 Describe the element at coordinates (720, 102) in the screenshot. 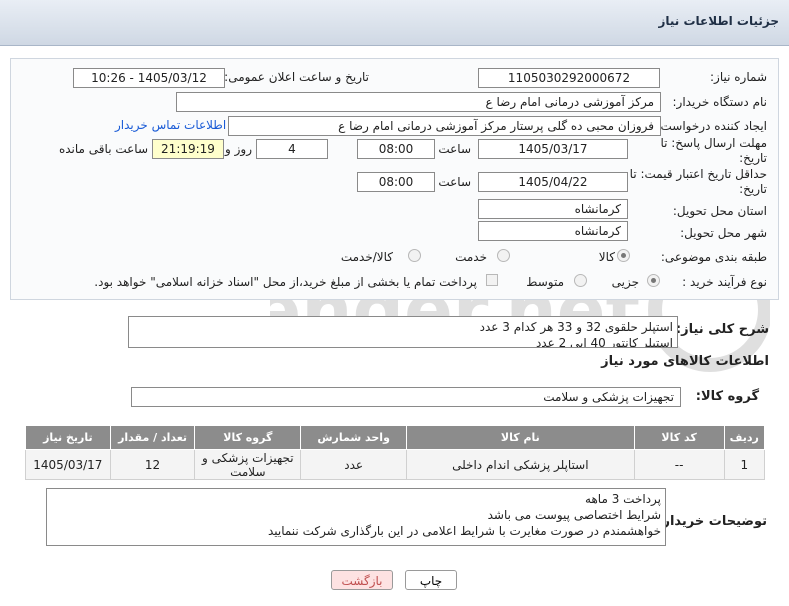

I see `buyer-org-label: نام دستگاه خریدار:` at that location.